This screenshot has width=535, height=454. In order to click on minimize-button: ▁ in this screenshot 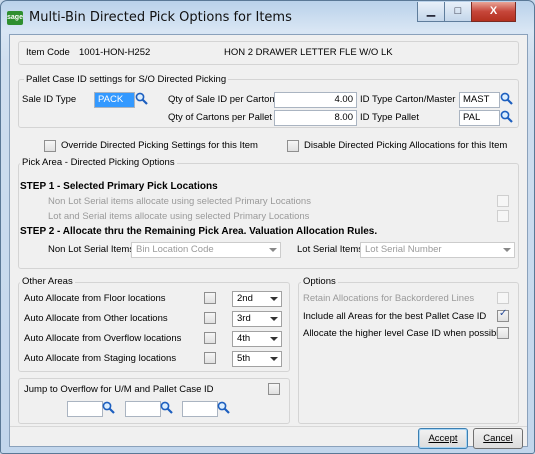, I will do `click(431, 12)`.